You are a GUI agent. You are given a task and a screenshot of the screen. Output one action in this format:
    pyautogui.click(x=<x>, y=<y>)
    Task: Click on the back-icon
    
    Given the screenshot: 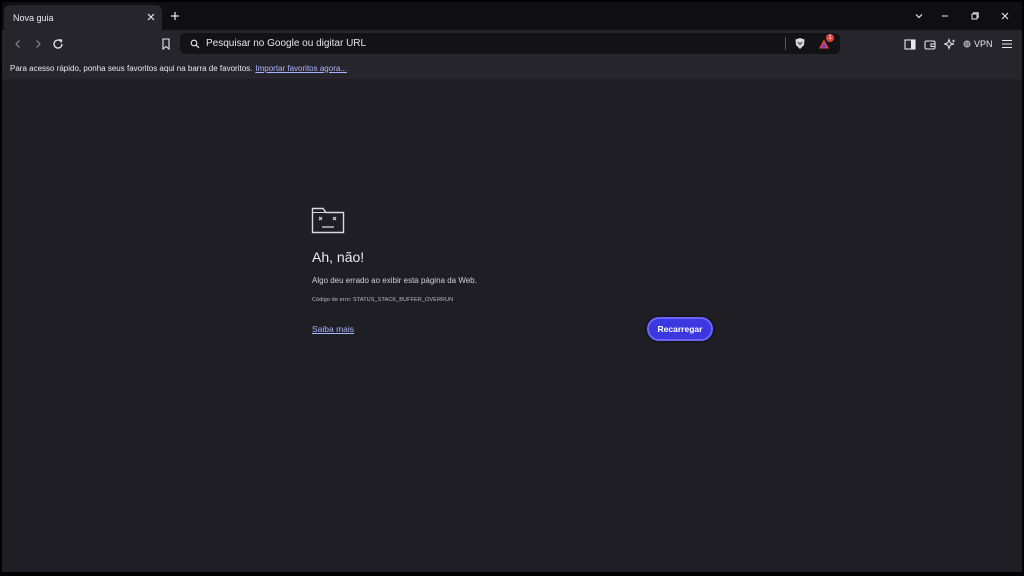 What is the action you would take?
    pyautogui.click(x=18, y=44)
    